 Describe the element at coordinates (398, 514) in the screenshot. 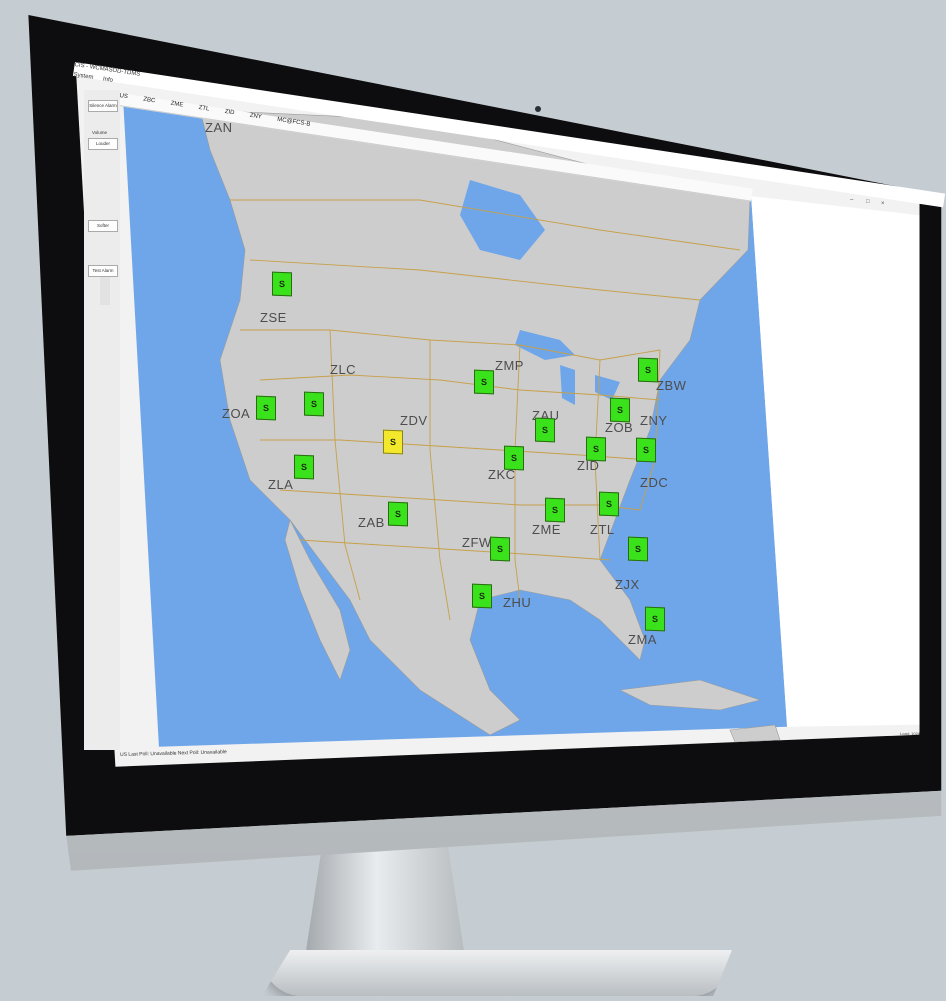

I see `status-box-zab: S` at that location.